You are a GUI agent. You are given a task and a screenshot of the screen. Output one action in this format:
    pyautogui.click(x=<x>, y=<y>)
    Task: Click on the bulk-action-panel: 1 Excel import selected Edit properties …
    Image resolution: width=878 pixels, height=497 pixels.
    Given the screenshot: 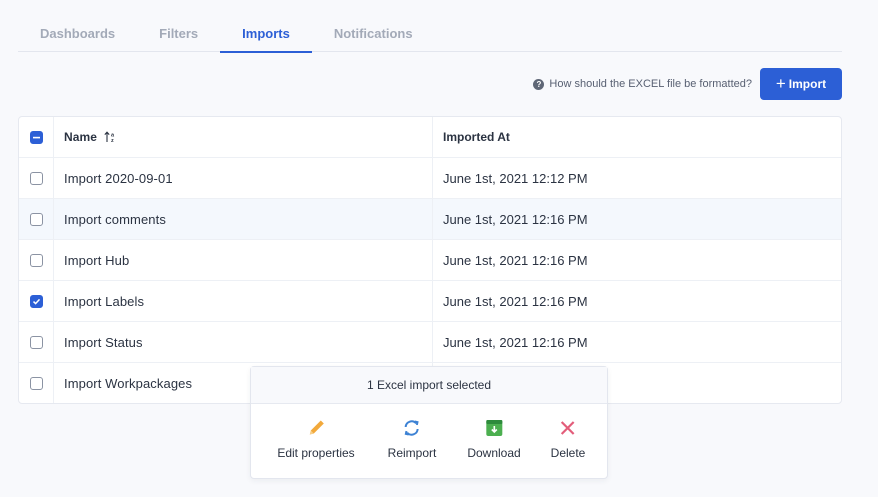 What is the action you would take?
    pyautogui.click(x=429, y=422)
    